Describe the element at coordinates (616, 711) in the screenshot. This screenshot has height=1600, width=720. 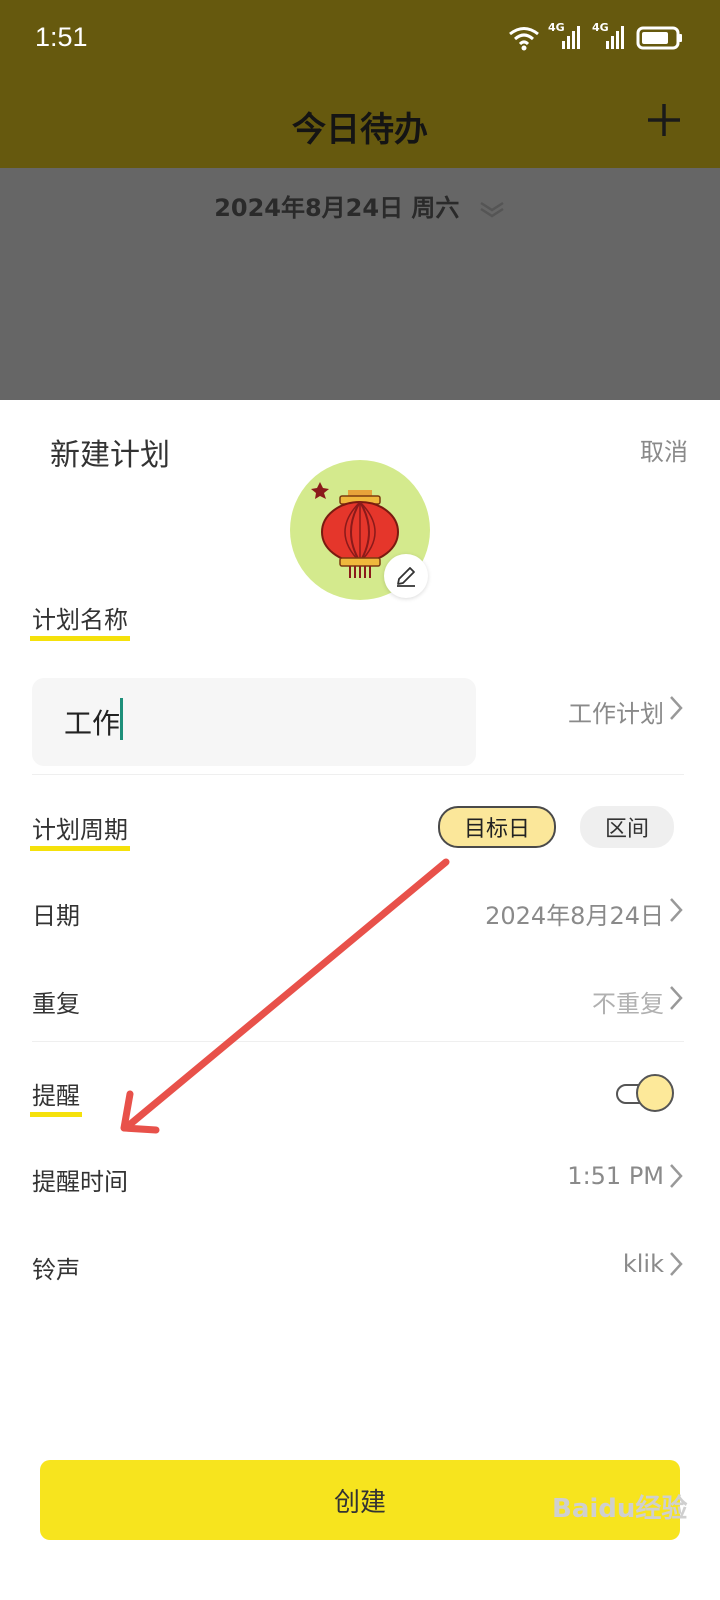
I see `plan-name-suggestion: 工作计划` at that location.